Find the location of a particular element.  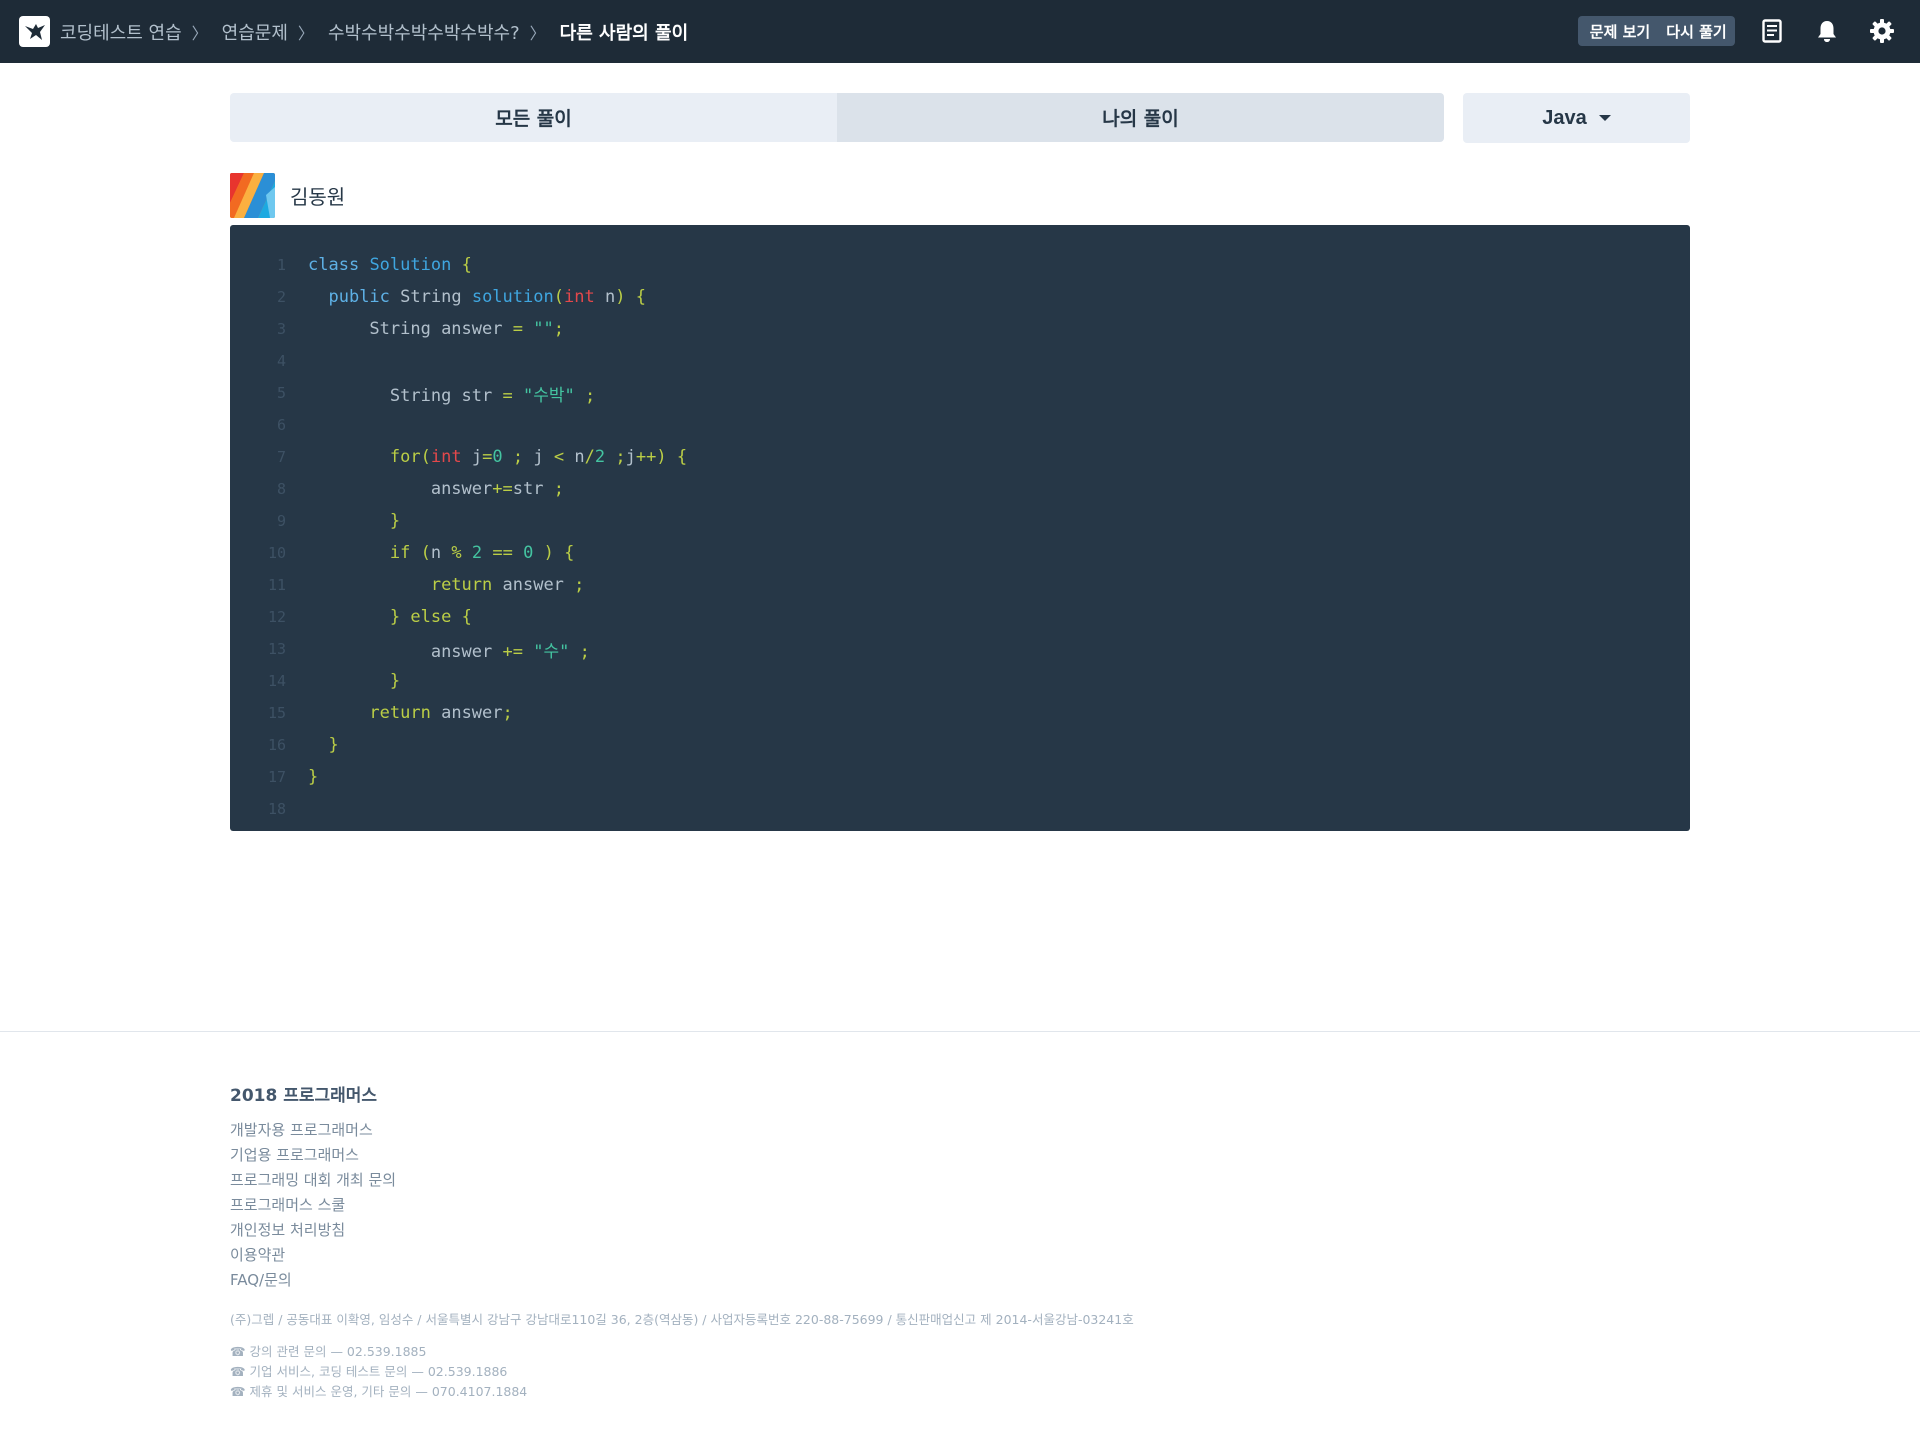

code-line: 7 for(int j=0 ; j < n/2 ;j++) { is located at coordinates (960, 457).